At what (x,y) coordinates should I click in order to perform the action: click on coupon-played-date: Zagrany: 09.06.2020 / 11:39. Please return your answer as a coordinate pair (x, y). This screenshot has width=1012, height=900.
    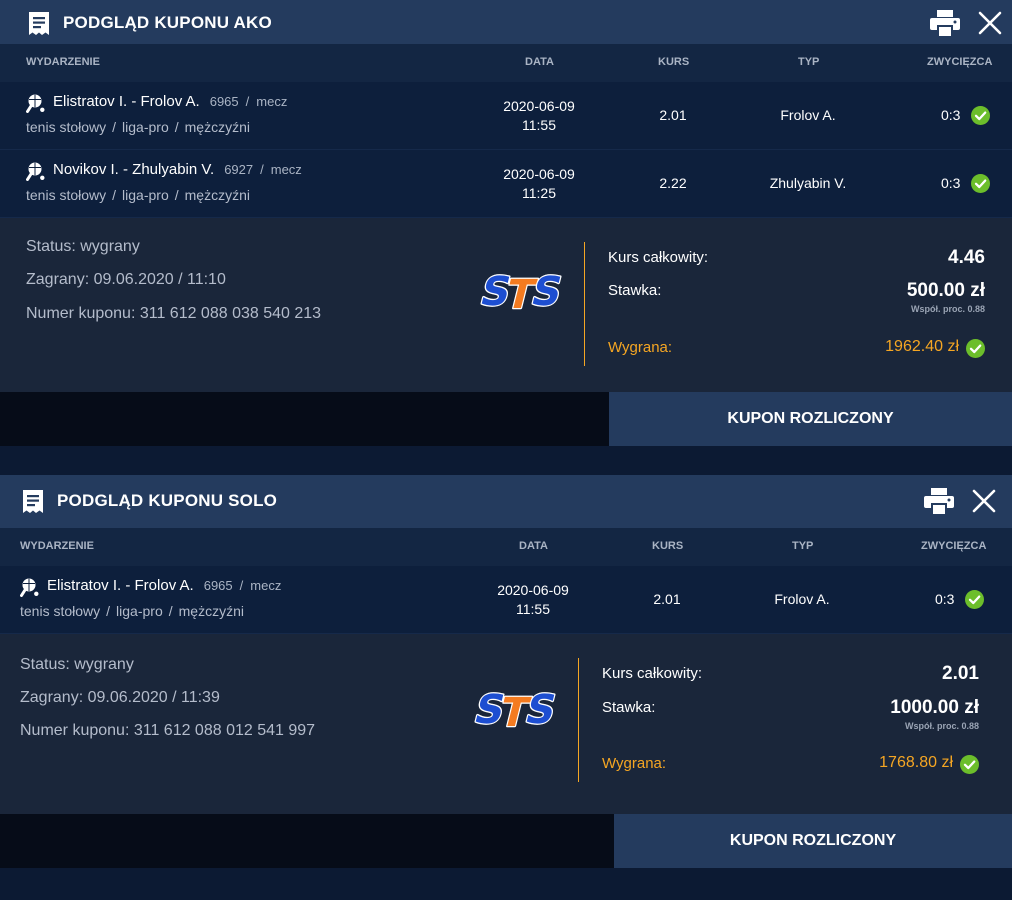
    Looking at the image, I should click on (120, 697).